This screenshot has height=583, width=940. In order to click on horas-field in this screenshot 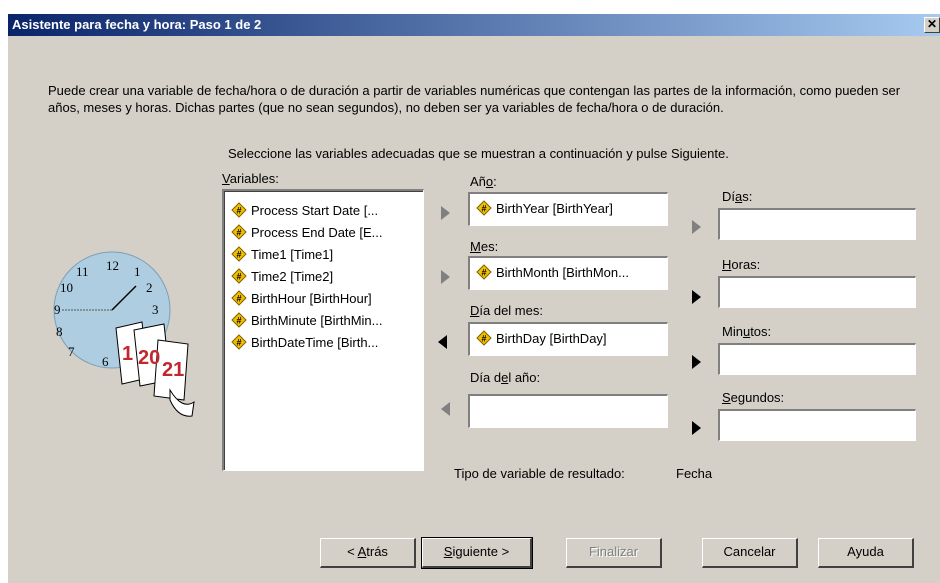, I will do `click(817, 292)`.